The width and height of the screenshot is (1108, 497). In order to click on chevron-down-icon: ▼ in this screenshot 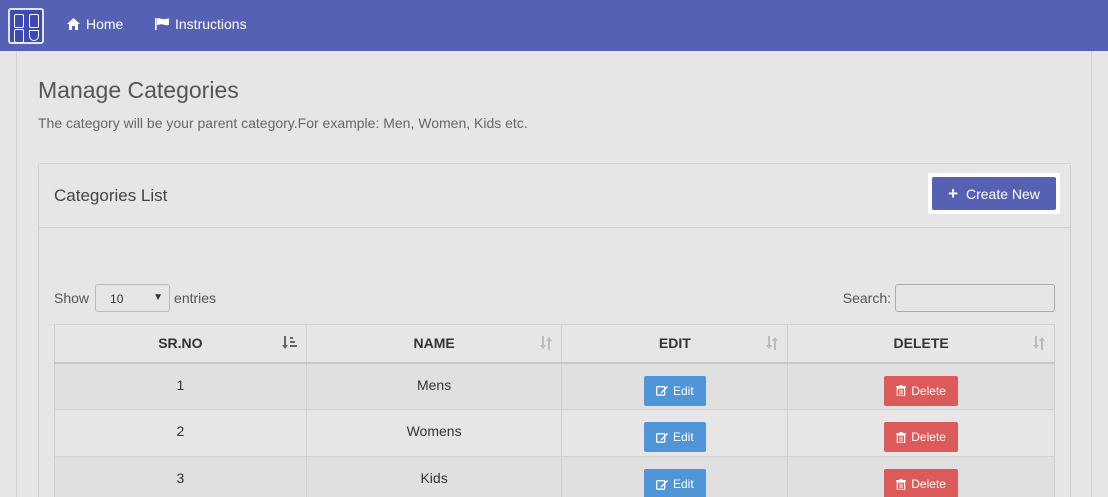, I will do `click(158, 297)`.